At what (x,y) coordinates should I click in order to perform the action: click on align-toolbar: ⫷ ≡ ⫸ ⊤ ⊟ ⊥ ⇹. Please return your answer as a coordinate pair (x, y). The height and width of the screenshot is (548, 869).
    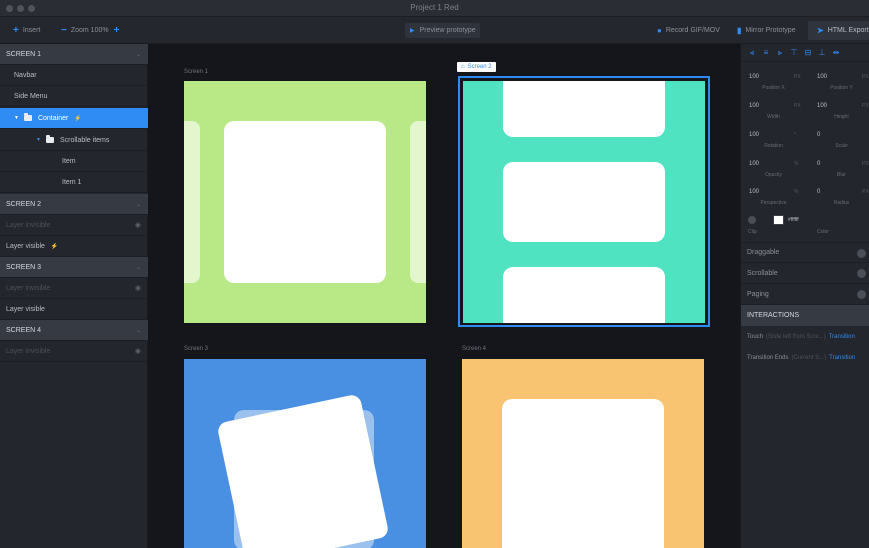
    Looking at the image, I should click on (805, 53).